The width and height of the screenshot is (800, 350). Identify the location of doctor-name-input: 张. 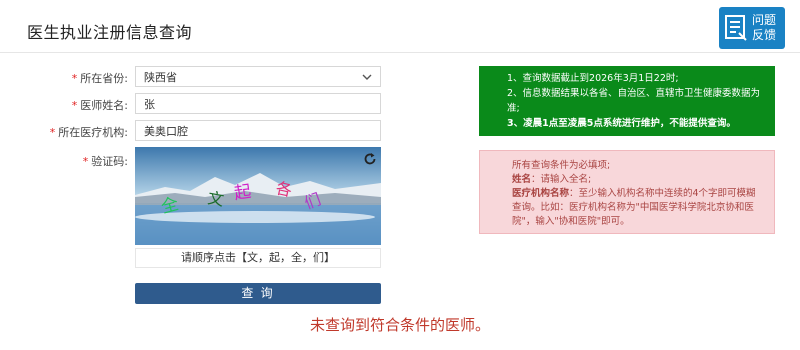
(258, 103).